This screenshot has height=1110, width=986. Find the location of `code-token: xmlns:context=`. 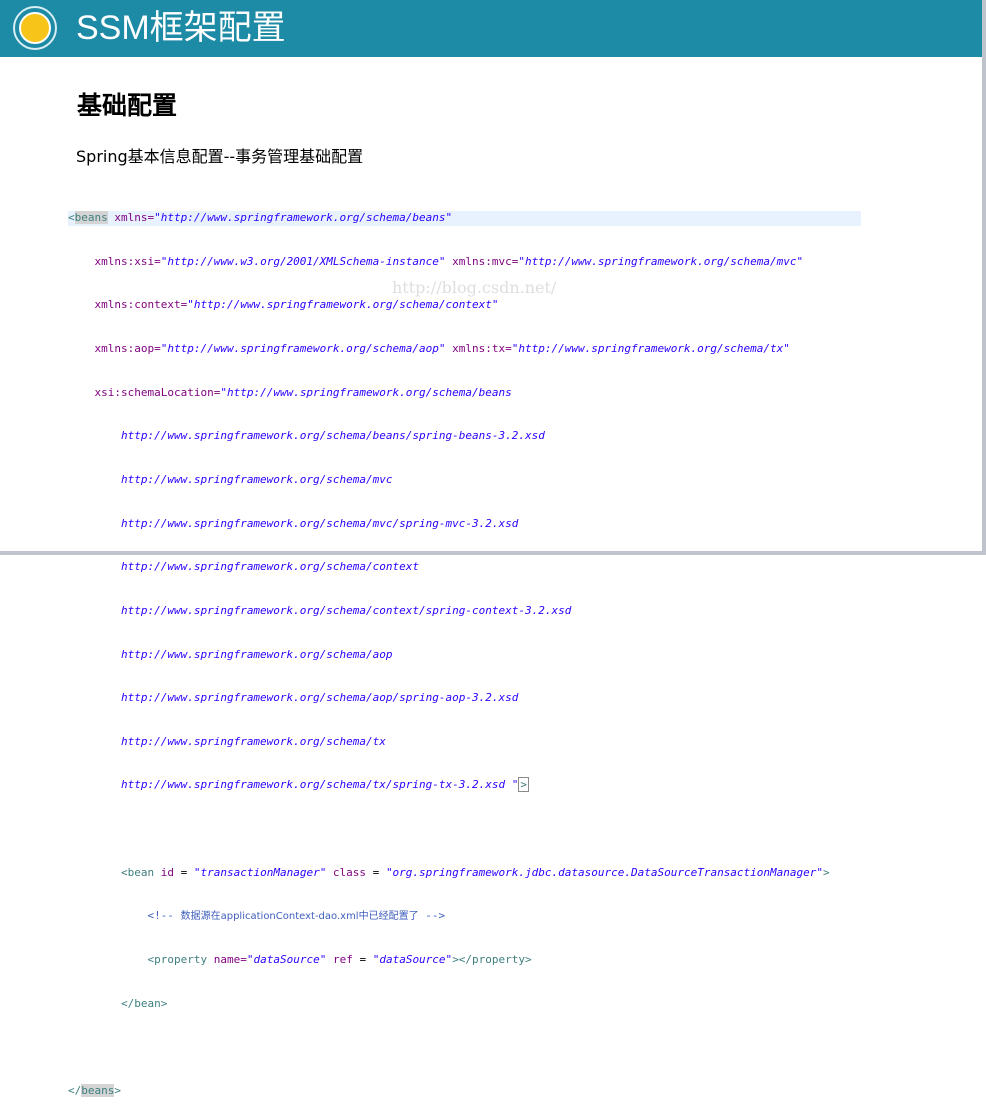

code-token: xmlns:context= is located at coordinates (141, 305).